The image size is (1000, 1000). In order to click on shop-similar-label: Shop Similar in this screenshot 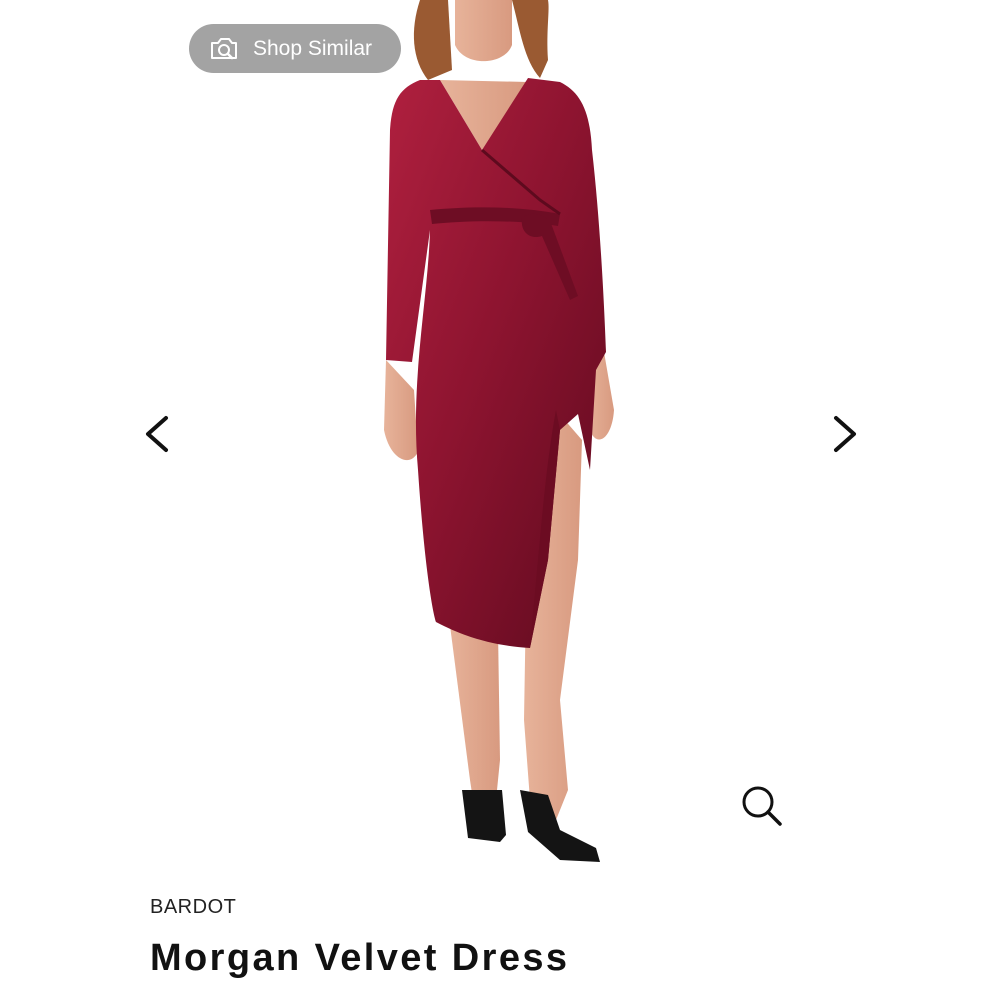, I will do `click(313, 48)`.